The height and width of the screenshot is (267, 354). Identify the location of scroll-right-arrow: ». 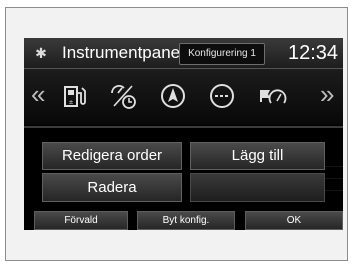
(327, 94).